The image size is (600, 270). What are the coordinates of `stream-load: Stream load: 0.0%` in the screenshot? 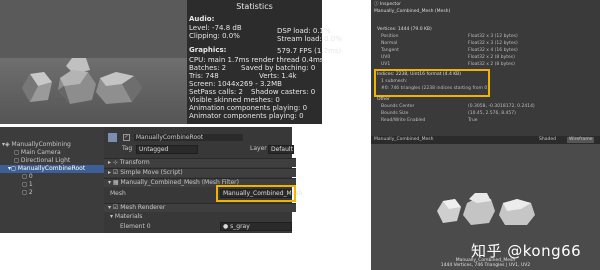 It's located at (309, 39).